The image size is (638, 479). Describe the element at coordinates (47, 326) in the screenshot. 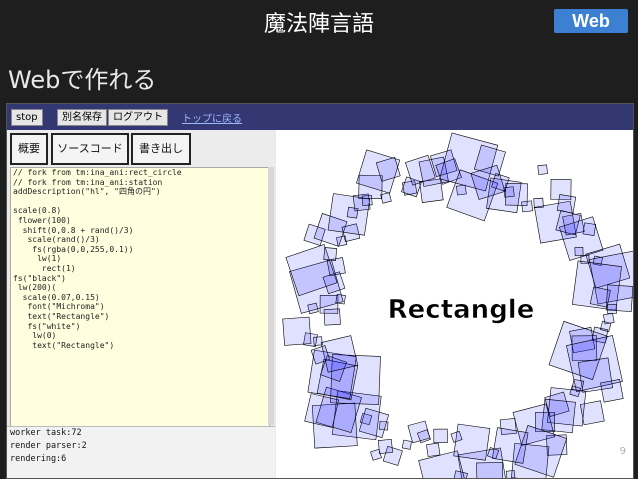

I see `code-line: fs("white")` at that location.